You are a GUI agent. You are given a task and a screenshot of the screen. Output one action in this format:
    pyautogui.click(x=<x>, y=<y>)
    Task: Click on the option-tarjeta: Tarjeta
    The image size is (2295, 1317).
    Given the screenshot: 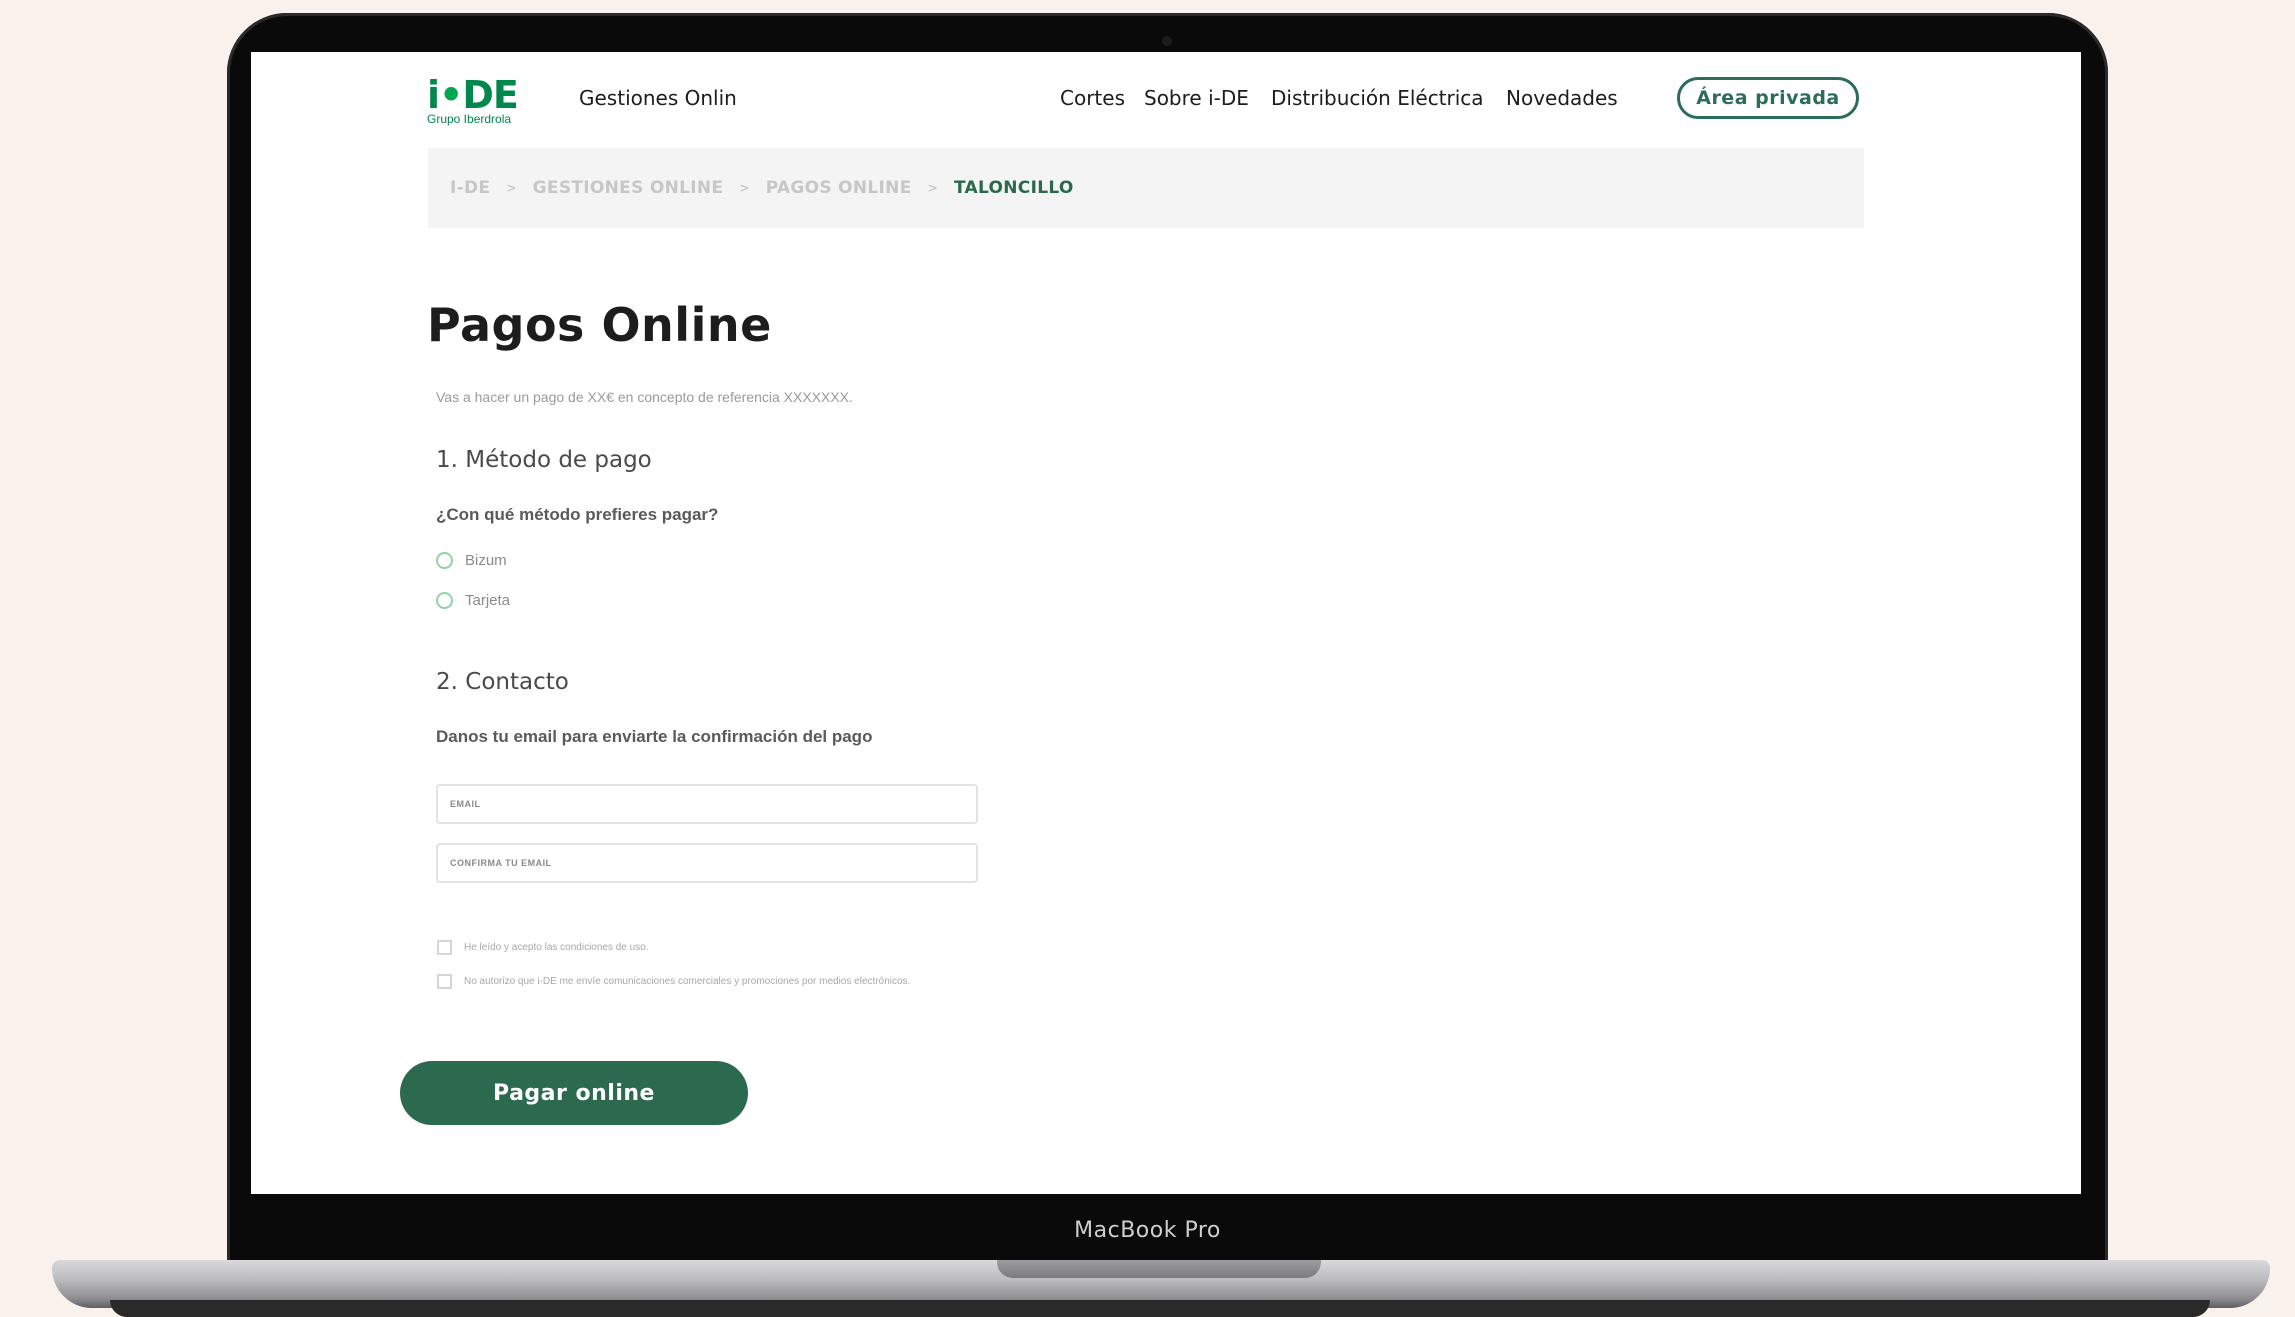 What is the action you would take?
    pyautogui.click(x=473, y=600)
    